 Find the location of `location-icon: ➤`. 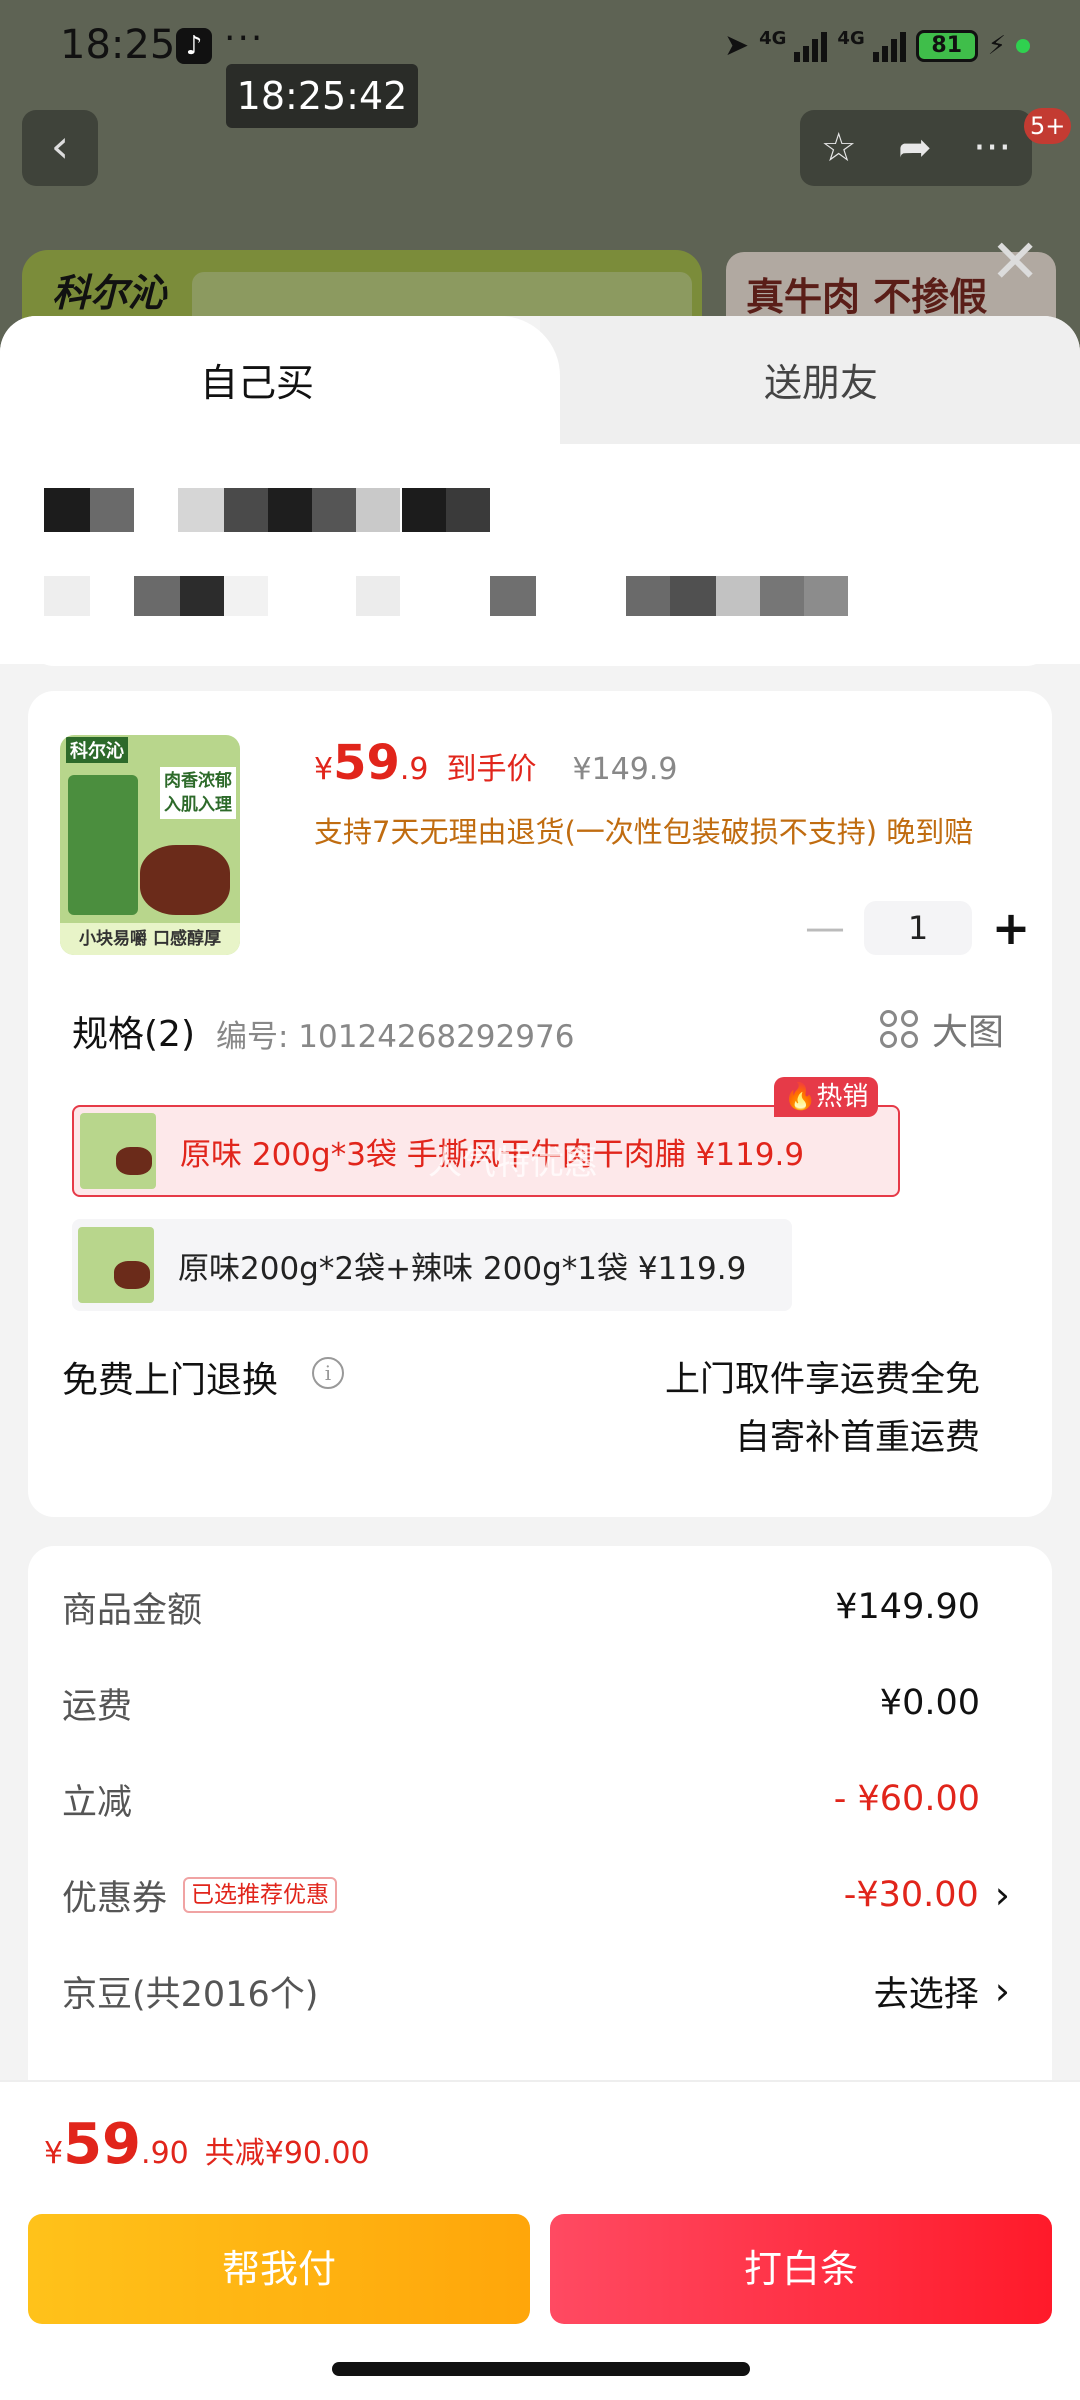

location-icon: ➤ is located at coordinates (736, 45).